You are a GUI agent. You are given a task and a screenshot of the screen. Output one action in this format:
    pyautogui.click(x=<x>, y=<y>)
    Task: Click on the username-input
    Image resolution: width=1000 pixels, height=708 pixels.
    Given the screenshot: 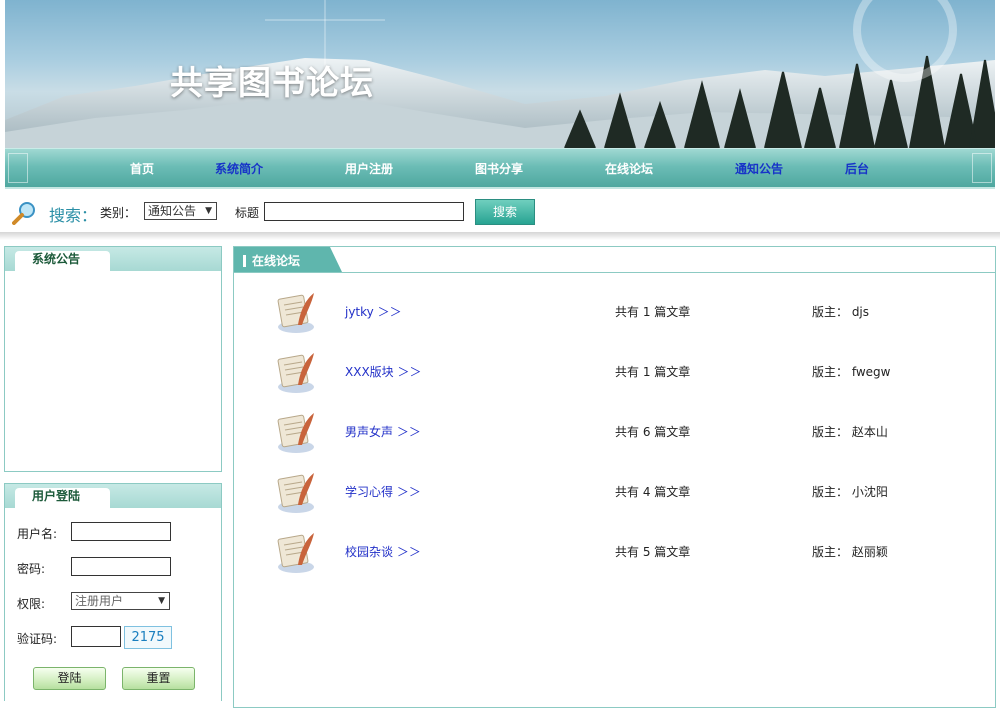 What is the action you would take?
    pyautogui.click(x=121, y=531)
    